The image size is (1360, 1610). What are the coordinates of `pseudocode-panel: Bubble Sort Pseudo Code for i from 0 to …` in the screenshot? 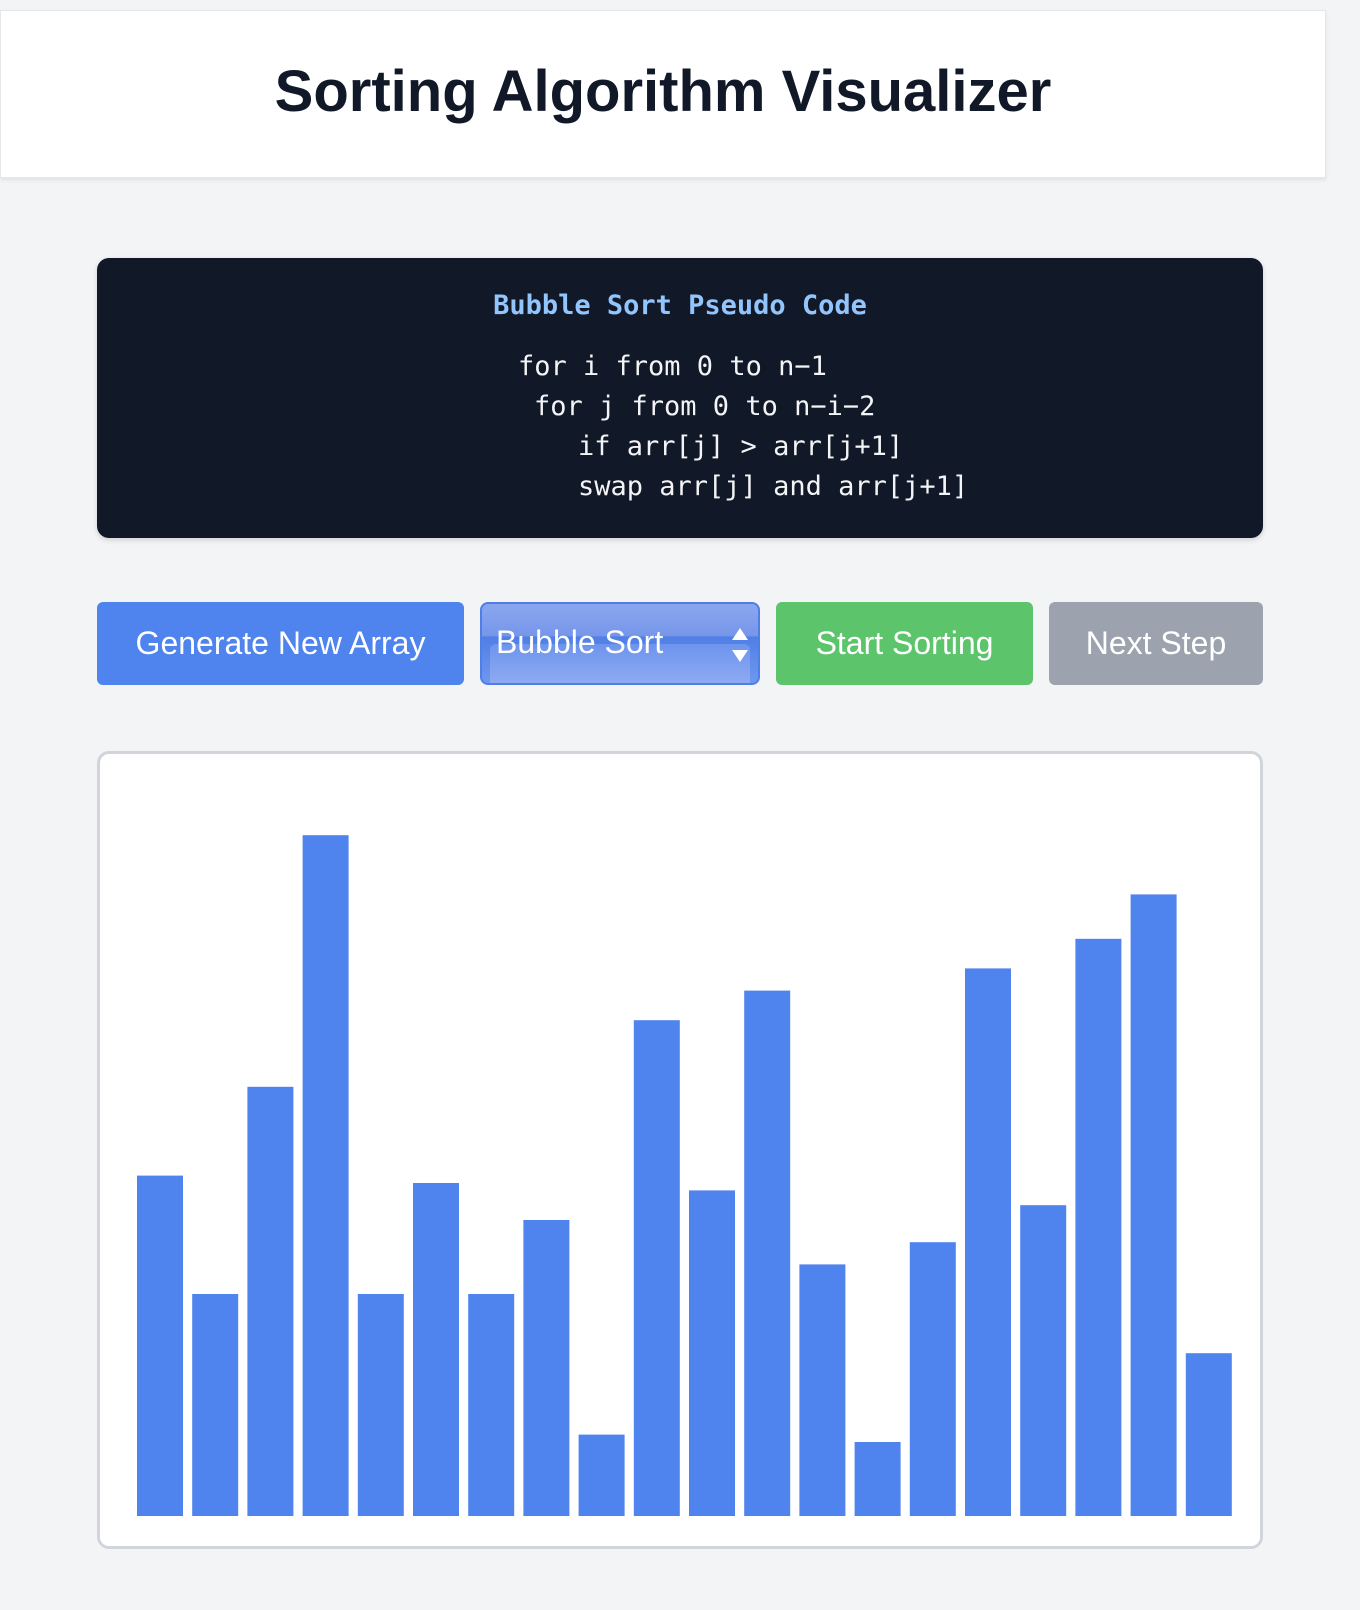 It's located at (680, 398).